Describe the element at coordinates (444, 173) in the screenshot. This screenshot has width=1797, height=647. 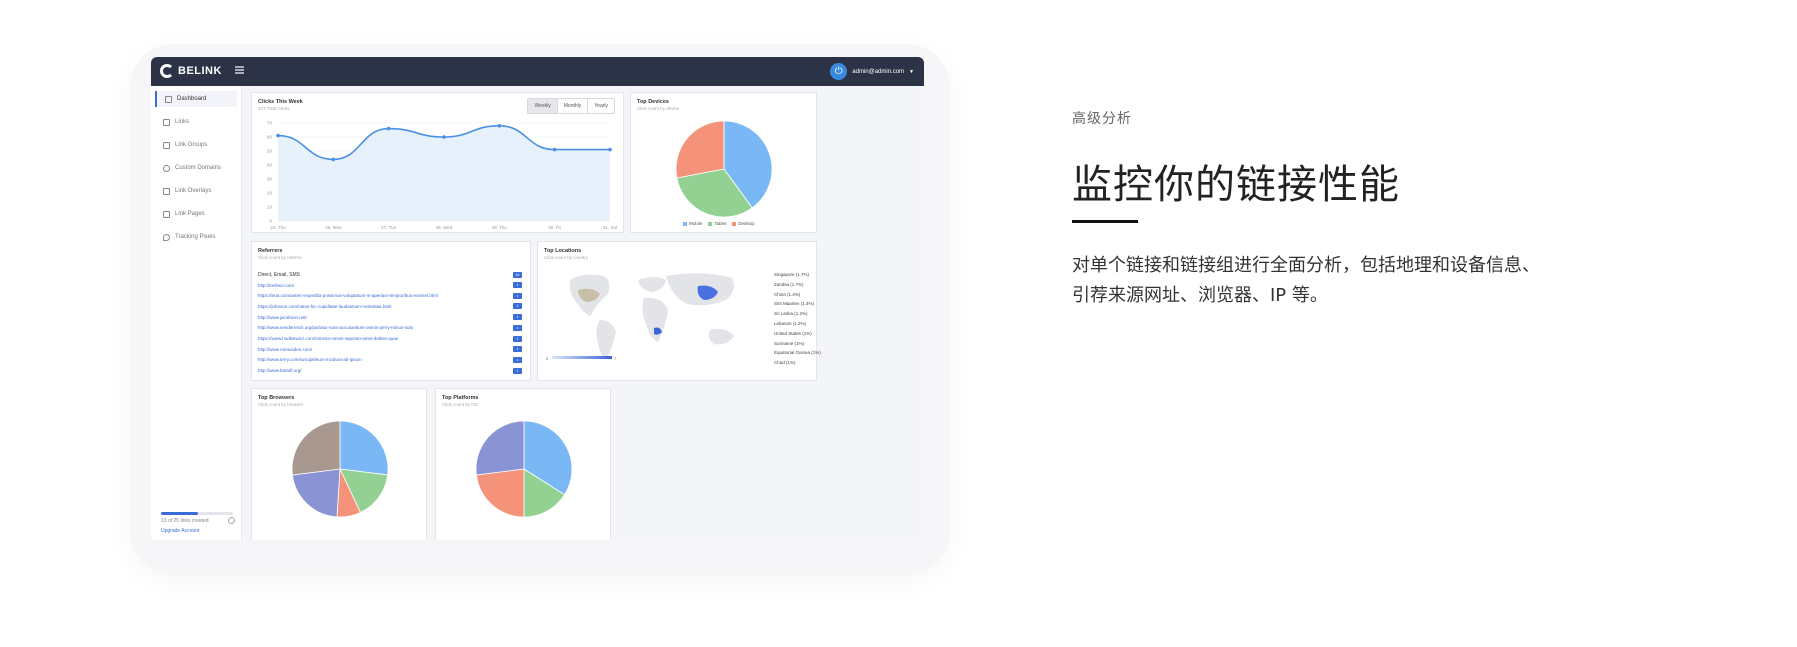
I see `area-fill` at that location.